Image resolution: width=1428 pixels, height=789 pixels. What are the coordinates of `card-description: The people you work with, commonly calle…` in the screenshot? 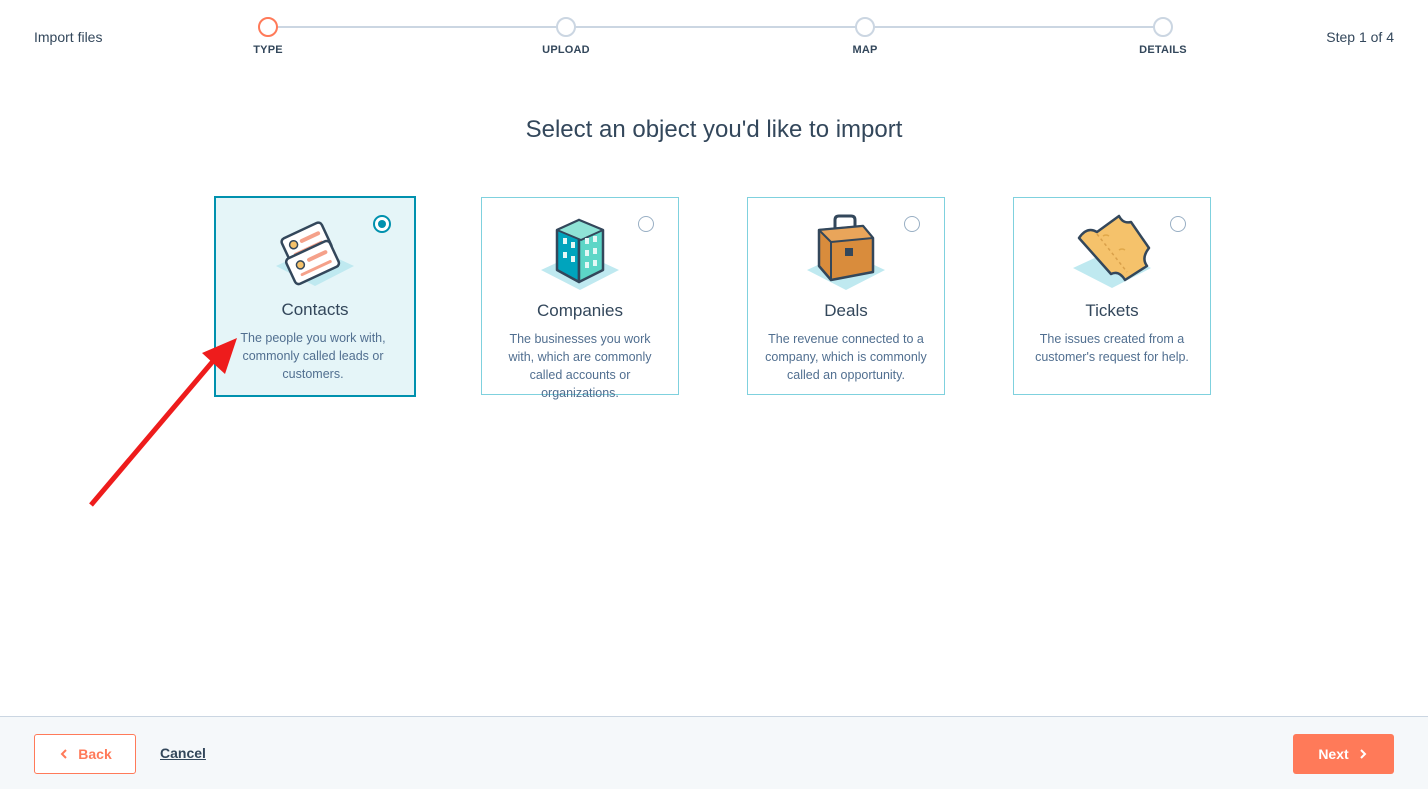 It's located at (313, 356).